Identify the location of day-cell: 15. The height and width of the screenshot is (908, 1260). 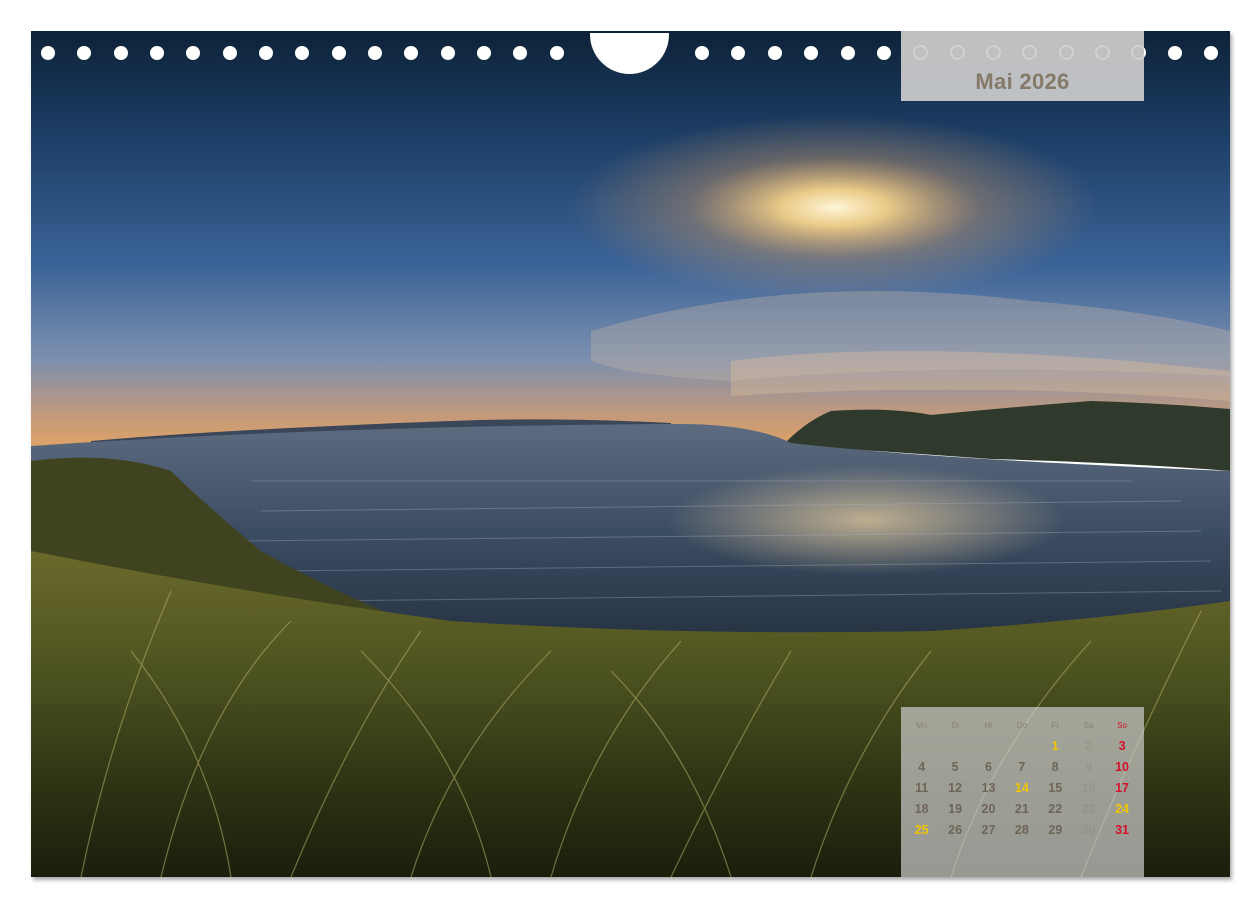
(1055, 788).